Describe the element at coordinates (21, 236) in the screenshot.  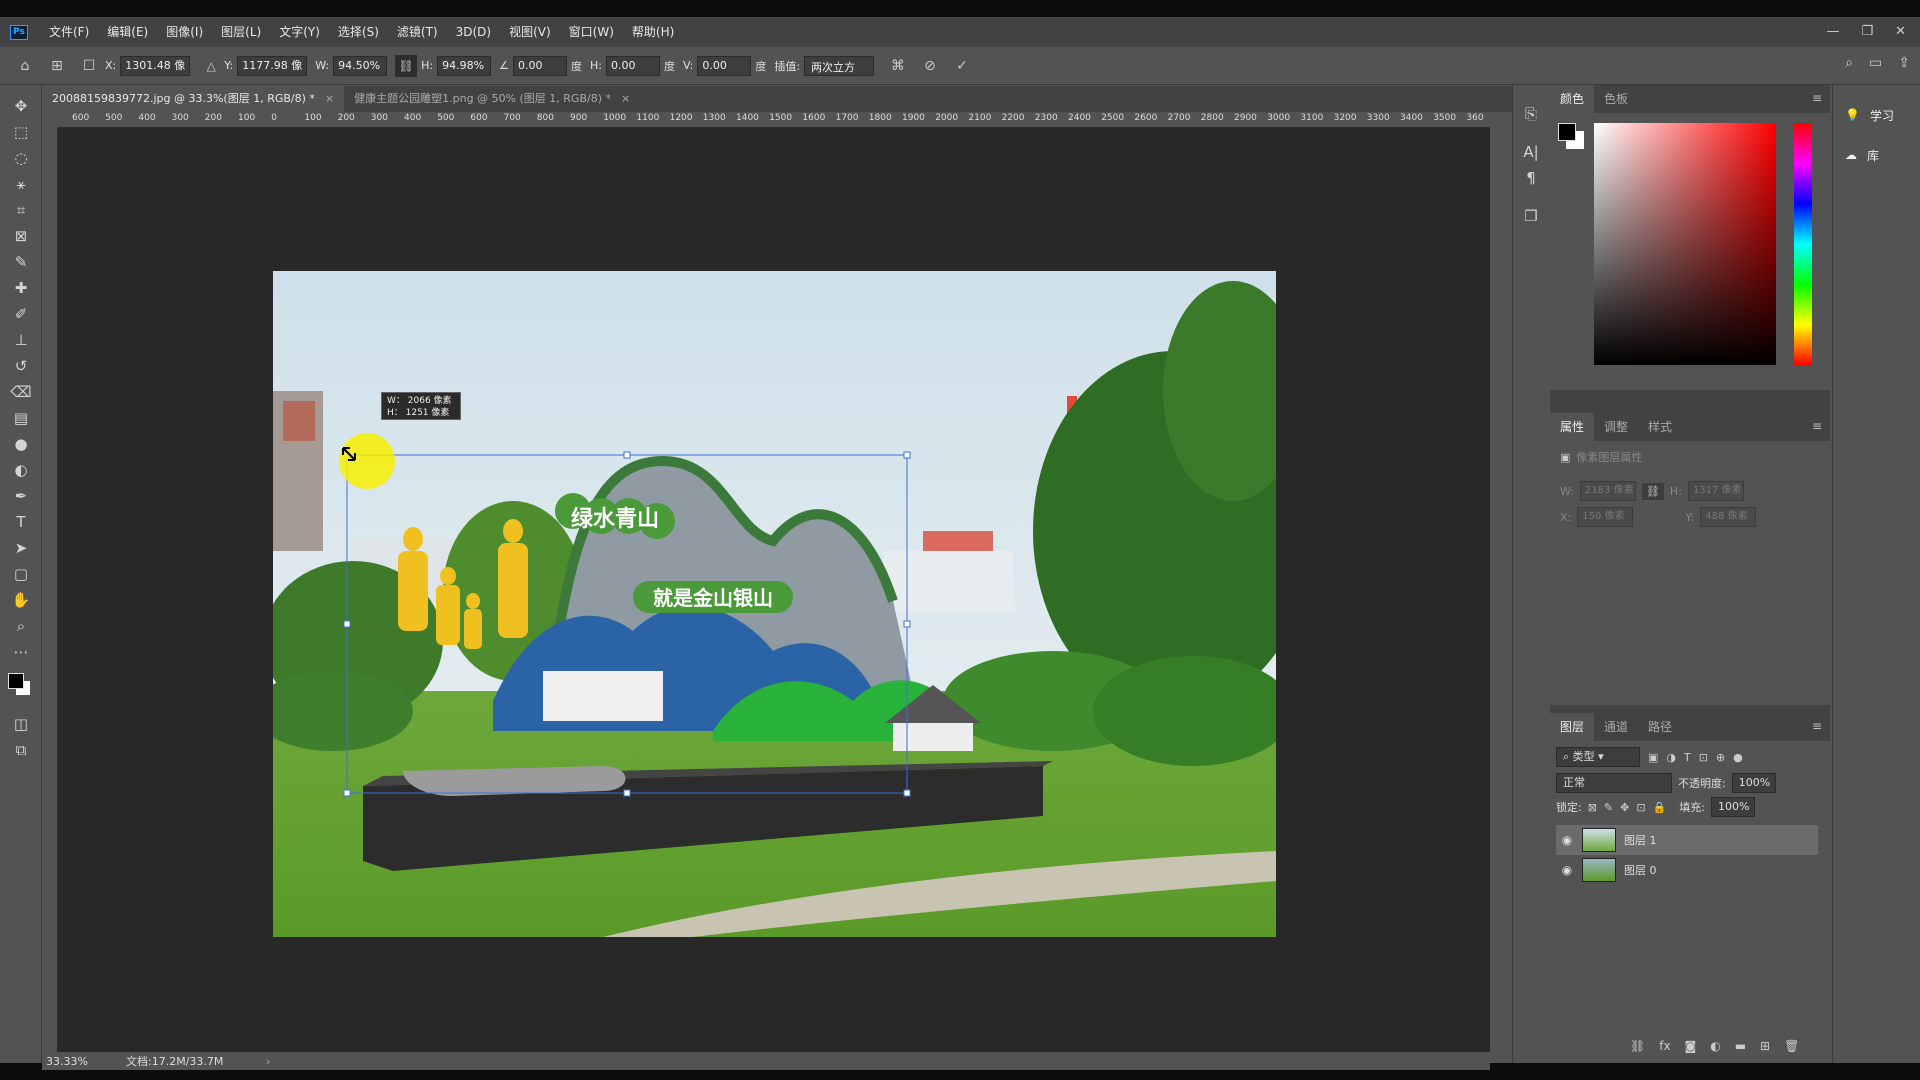
I see `frame-tool-icon: ⊠` at that location.